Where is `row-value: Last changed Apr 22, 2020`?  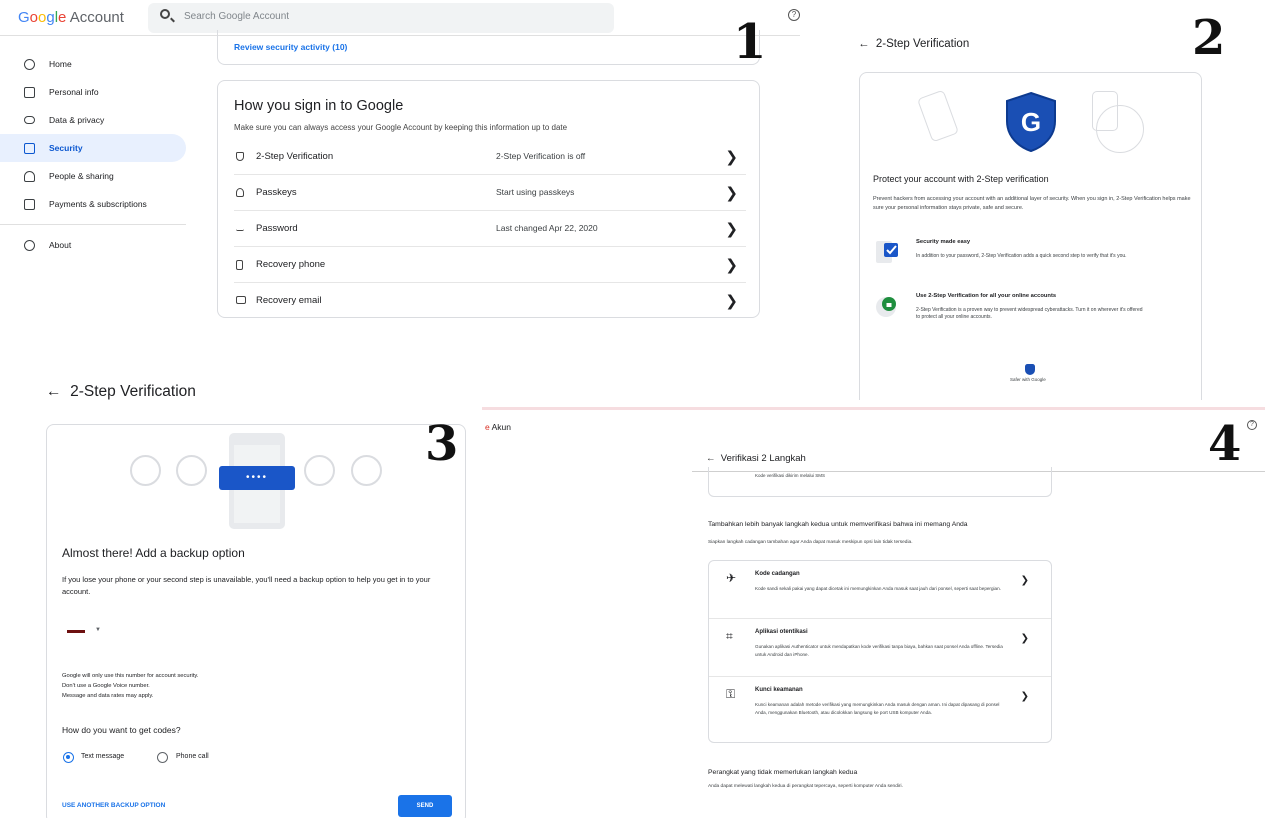
row-value: Last changed Apr 22, 2020 is located at coordinates (547, 228).